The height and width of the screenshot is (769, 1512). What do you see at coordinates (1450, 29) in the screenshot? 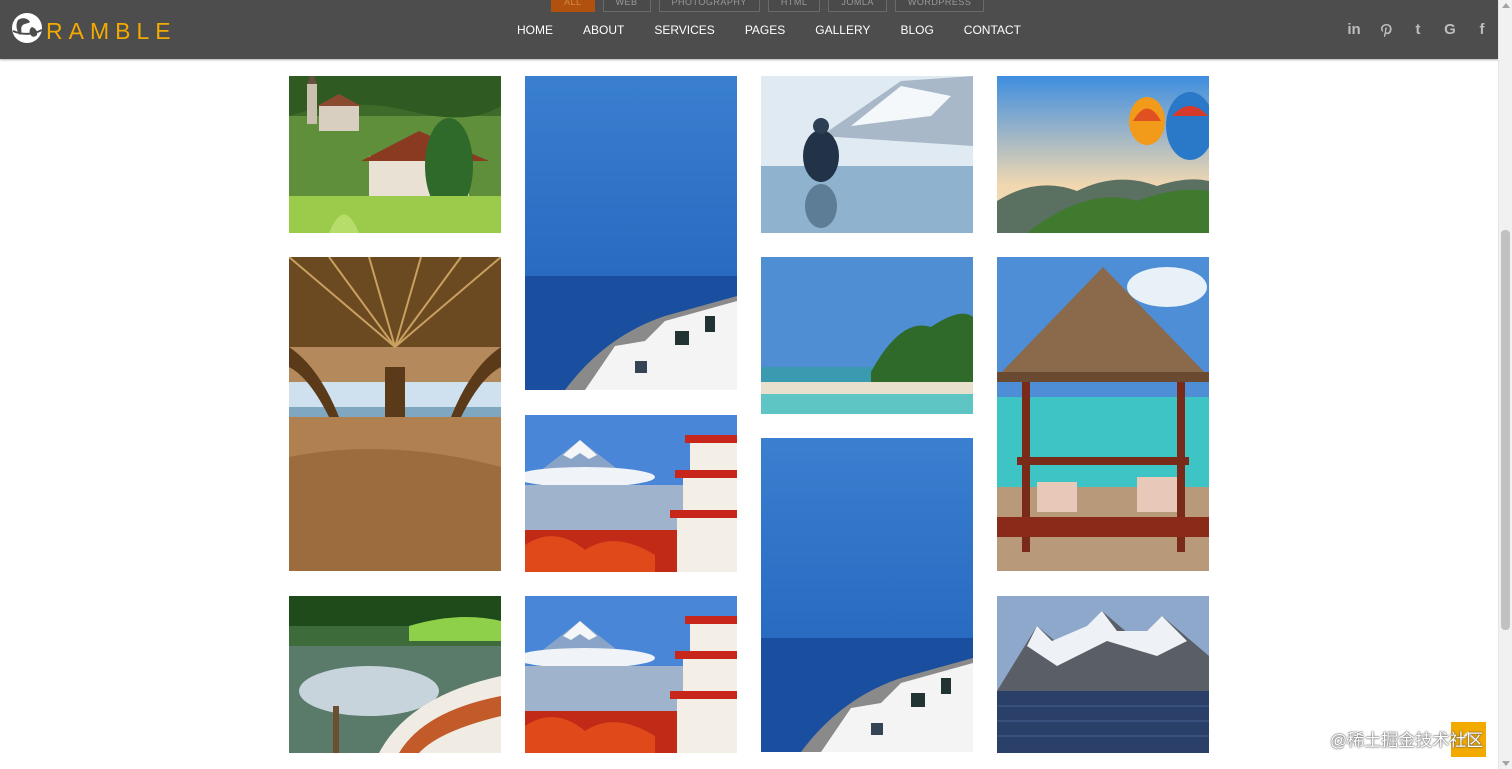
I see `google-icon: G` at bounding box center [1450, 29].